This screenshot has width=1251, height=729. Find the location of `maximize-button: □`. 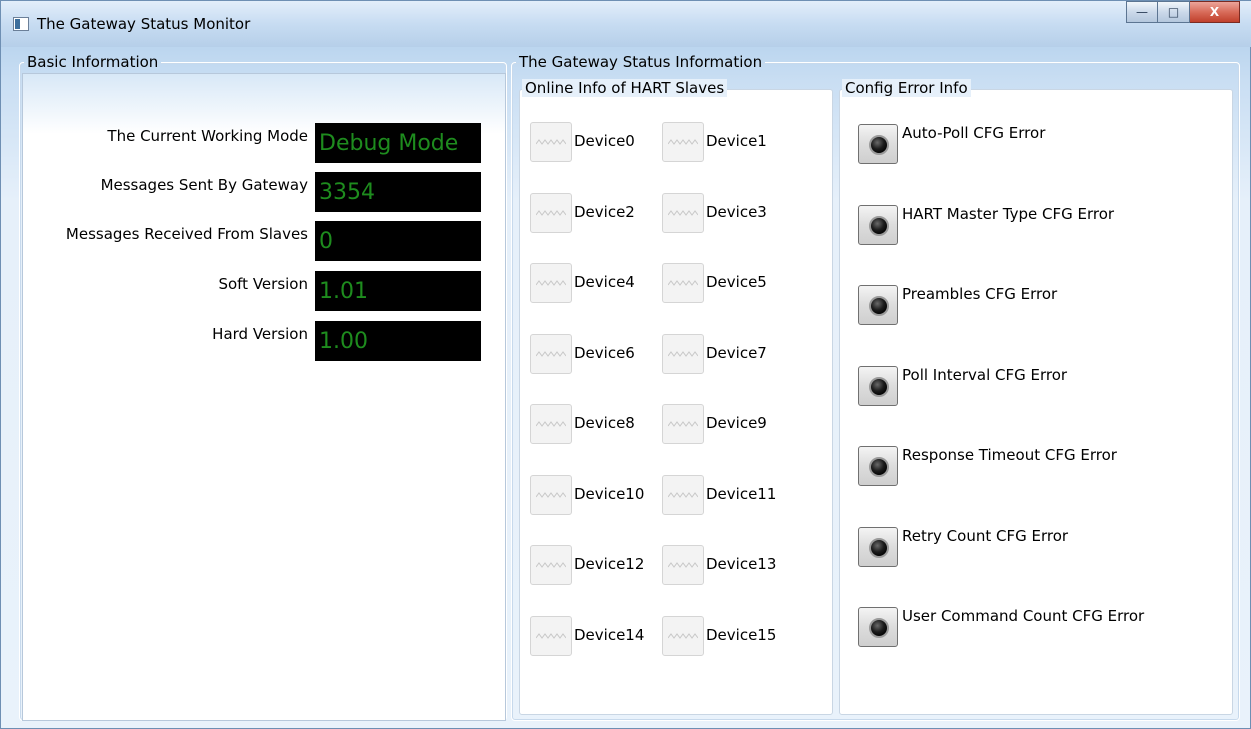

maximize-button: □ is located at coordinates (1174, 12).